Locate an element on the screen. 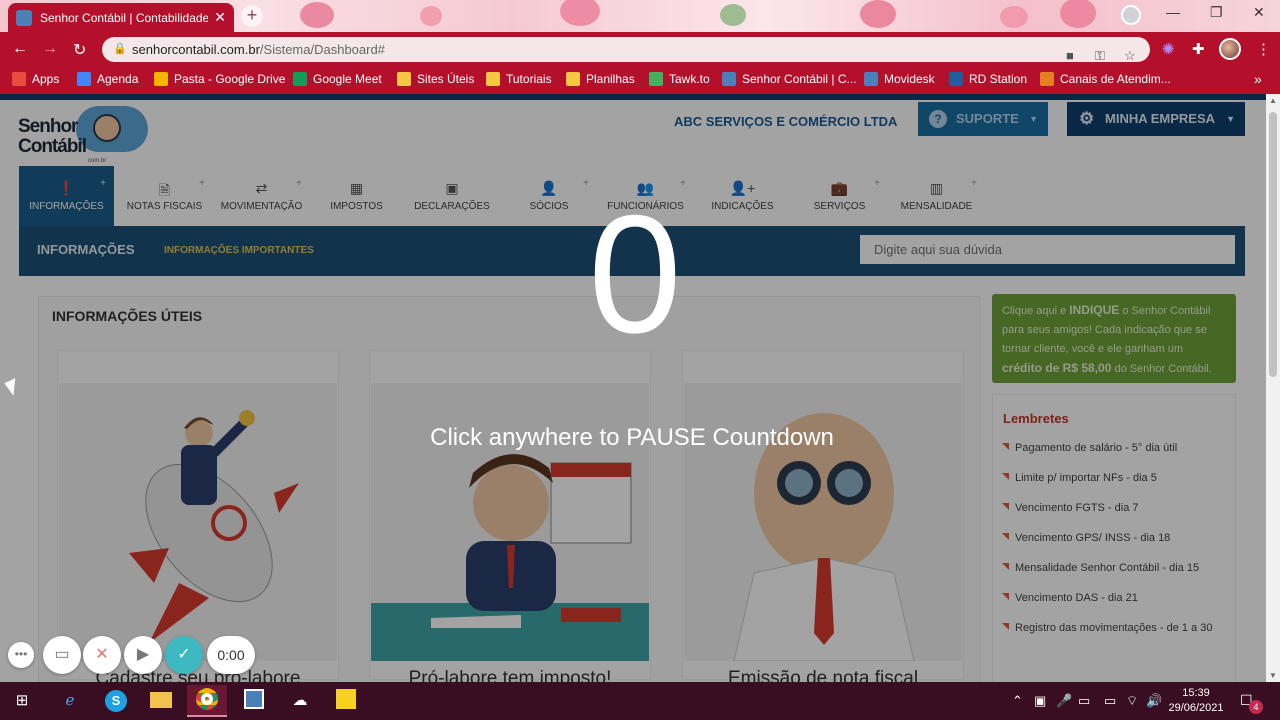 The width and height of the screenshot is (1280, 720). camera-icon: ■ is located at coordinates (1070, 55).